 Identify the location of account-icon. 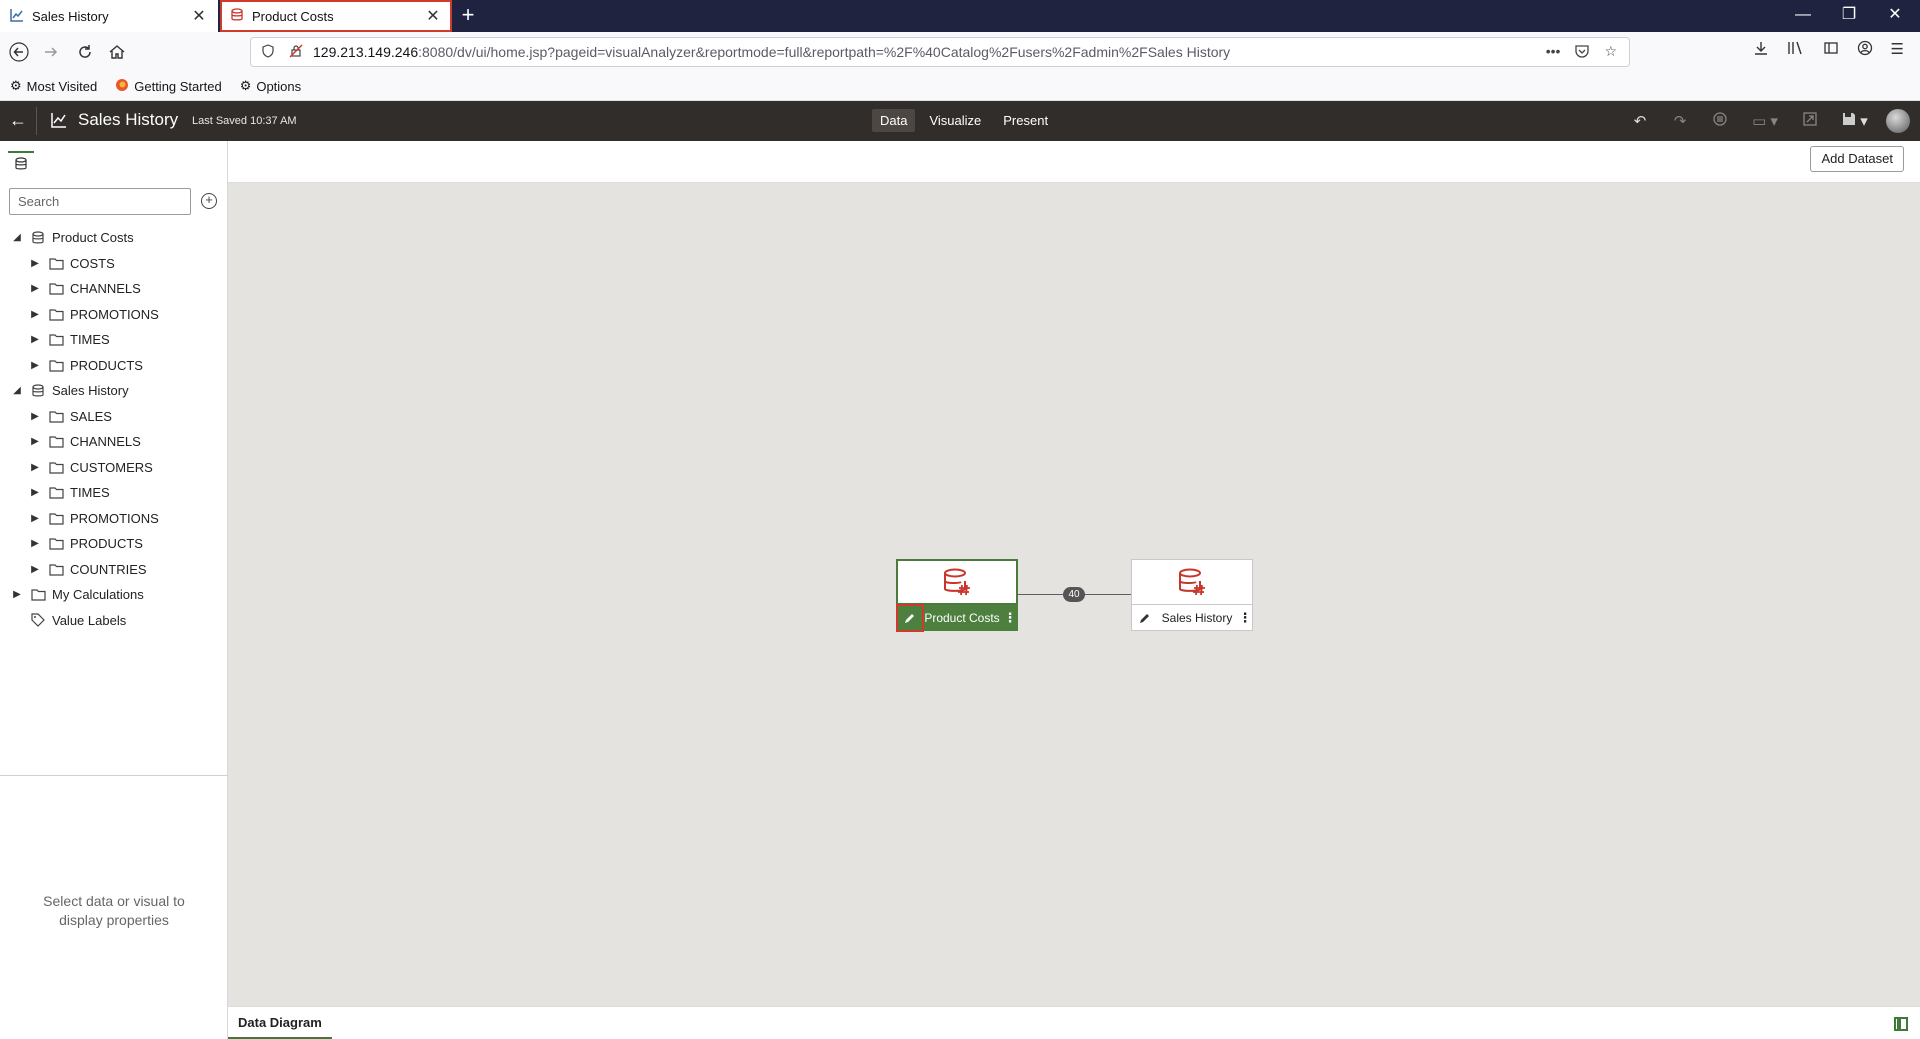
(1865, 50).